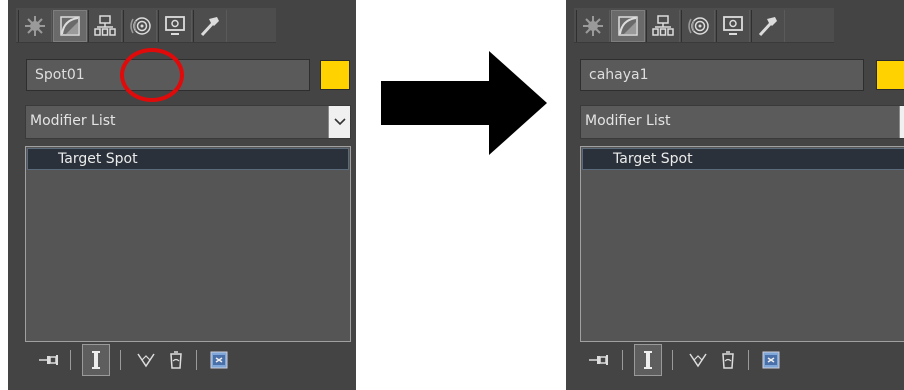  I want to click on annotation-circle, so click(152, 75).